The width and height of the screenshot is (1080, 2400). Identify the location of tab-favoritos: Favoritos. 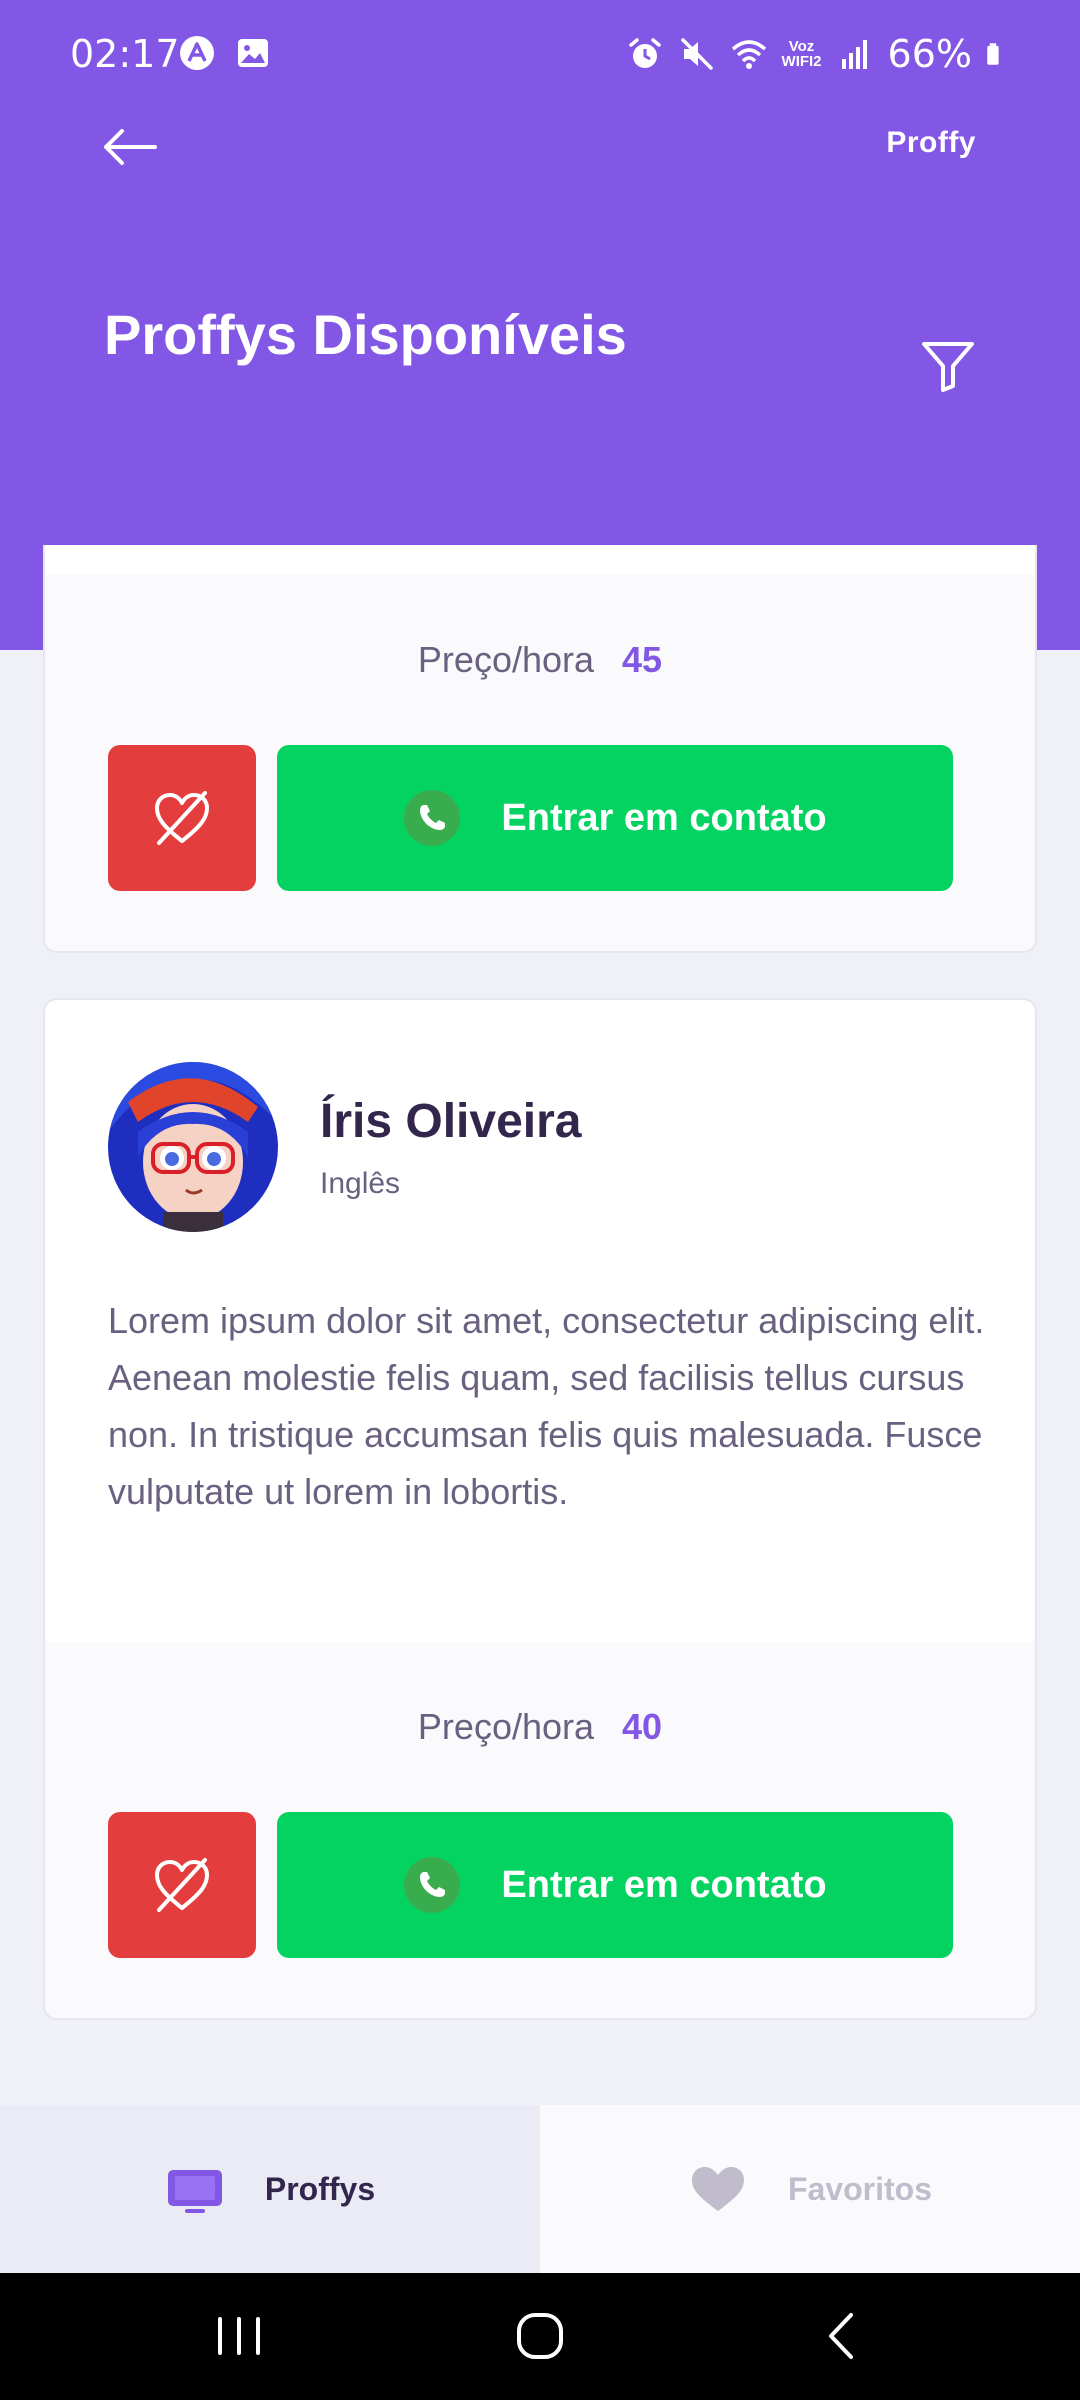
(810, 2189).